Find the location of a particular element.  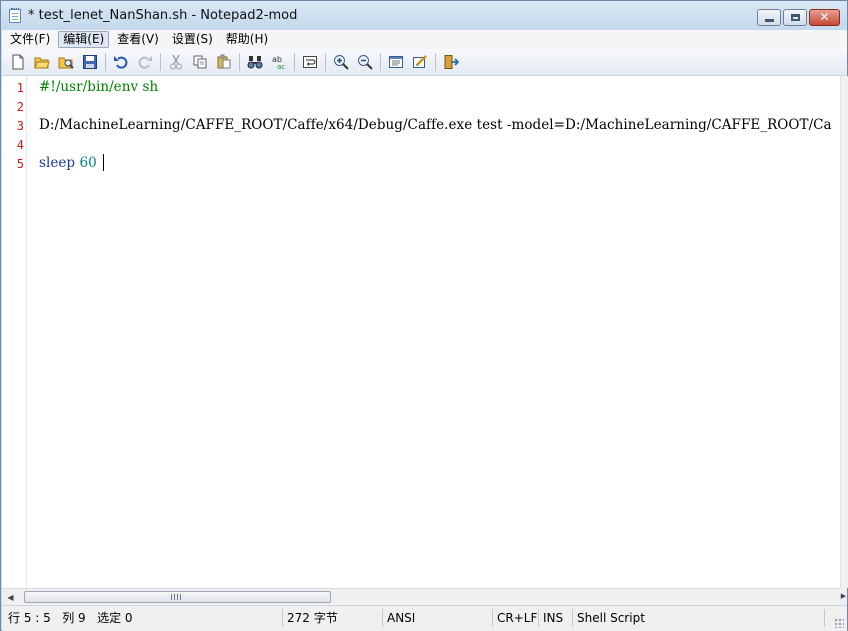

close-button: ✕ is located at coordinates (824, 17).